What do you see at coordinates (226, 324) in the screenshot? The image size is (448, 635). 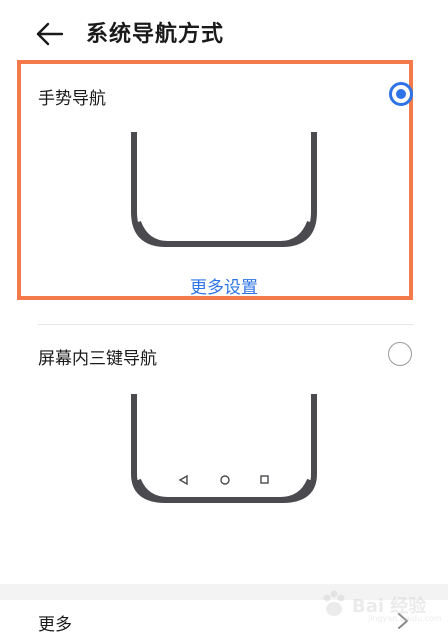 I see `divider` at bounding box center [226, 324].